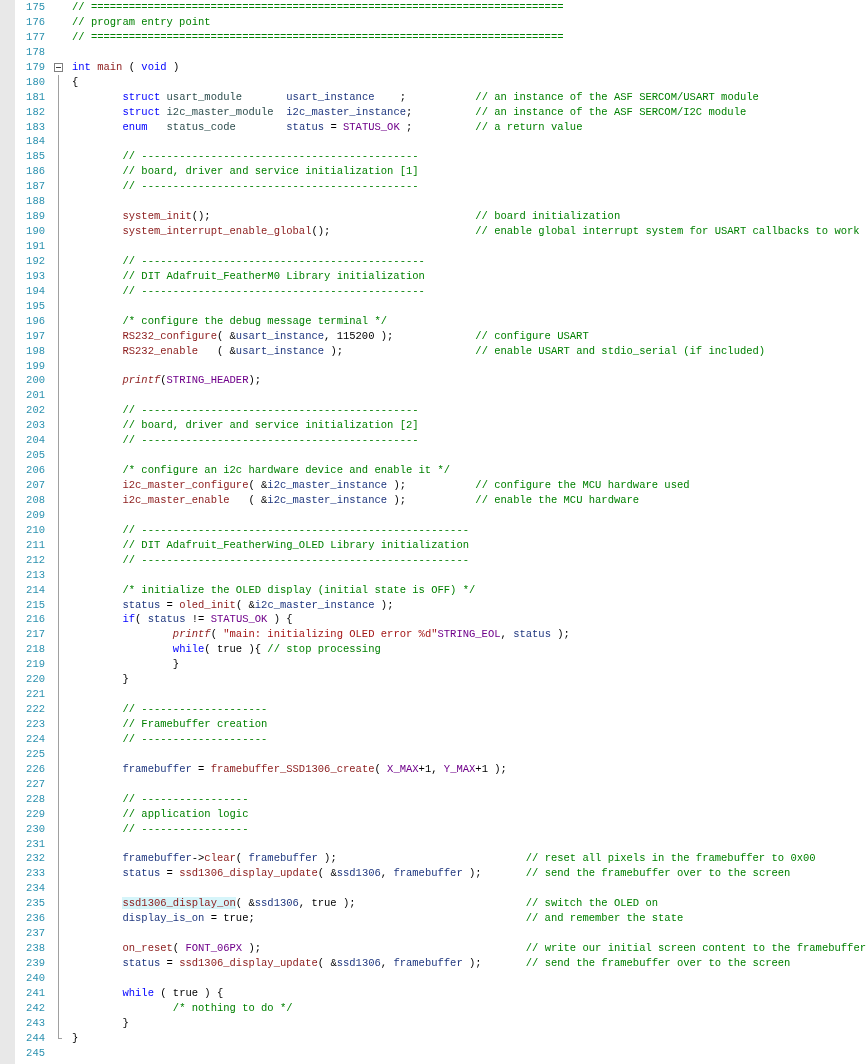  I want to click on code-line: system_init(); // board initialization, so click(371, 216).